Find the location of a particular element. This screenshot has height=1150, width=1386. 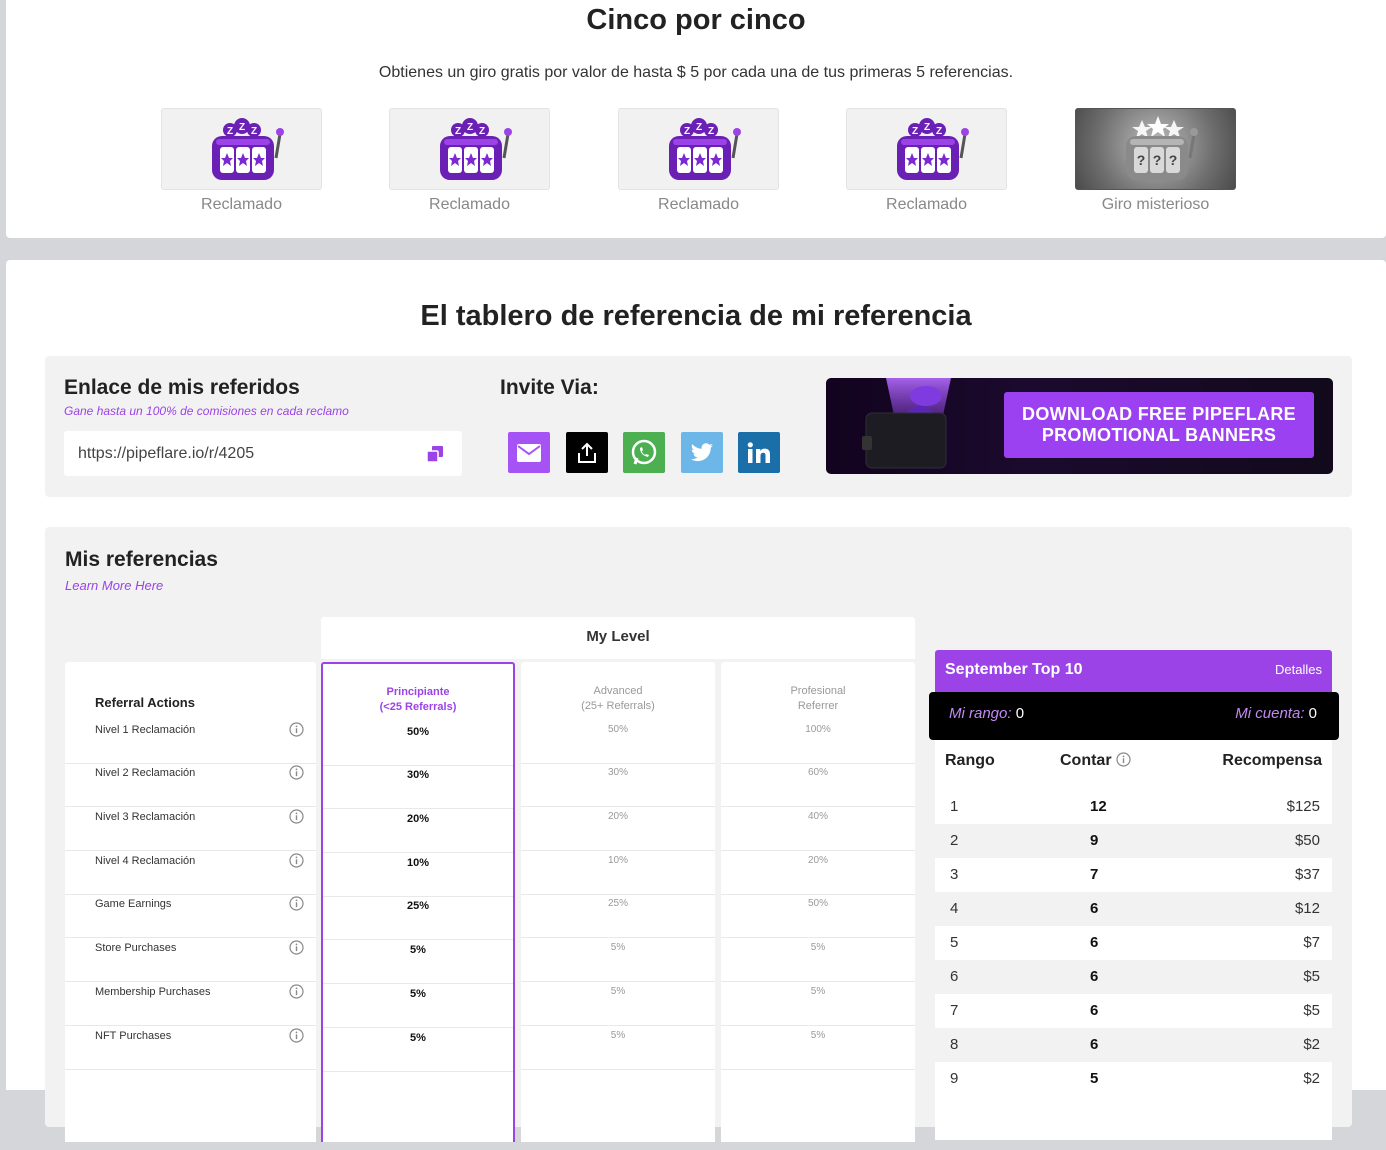

share-whatsapp-button is located at coordinates (644, 452).